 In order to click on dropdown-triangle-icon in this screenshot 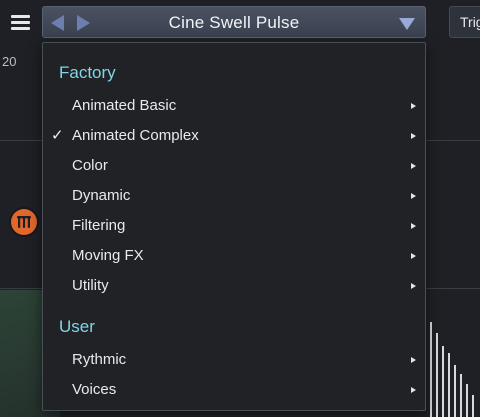, I will do `click(407, 24)`.